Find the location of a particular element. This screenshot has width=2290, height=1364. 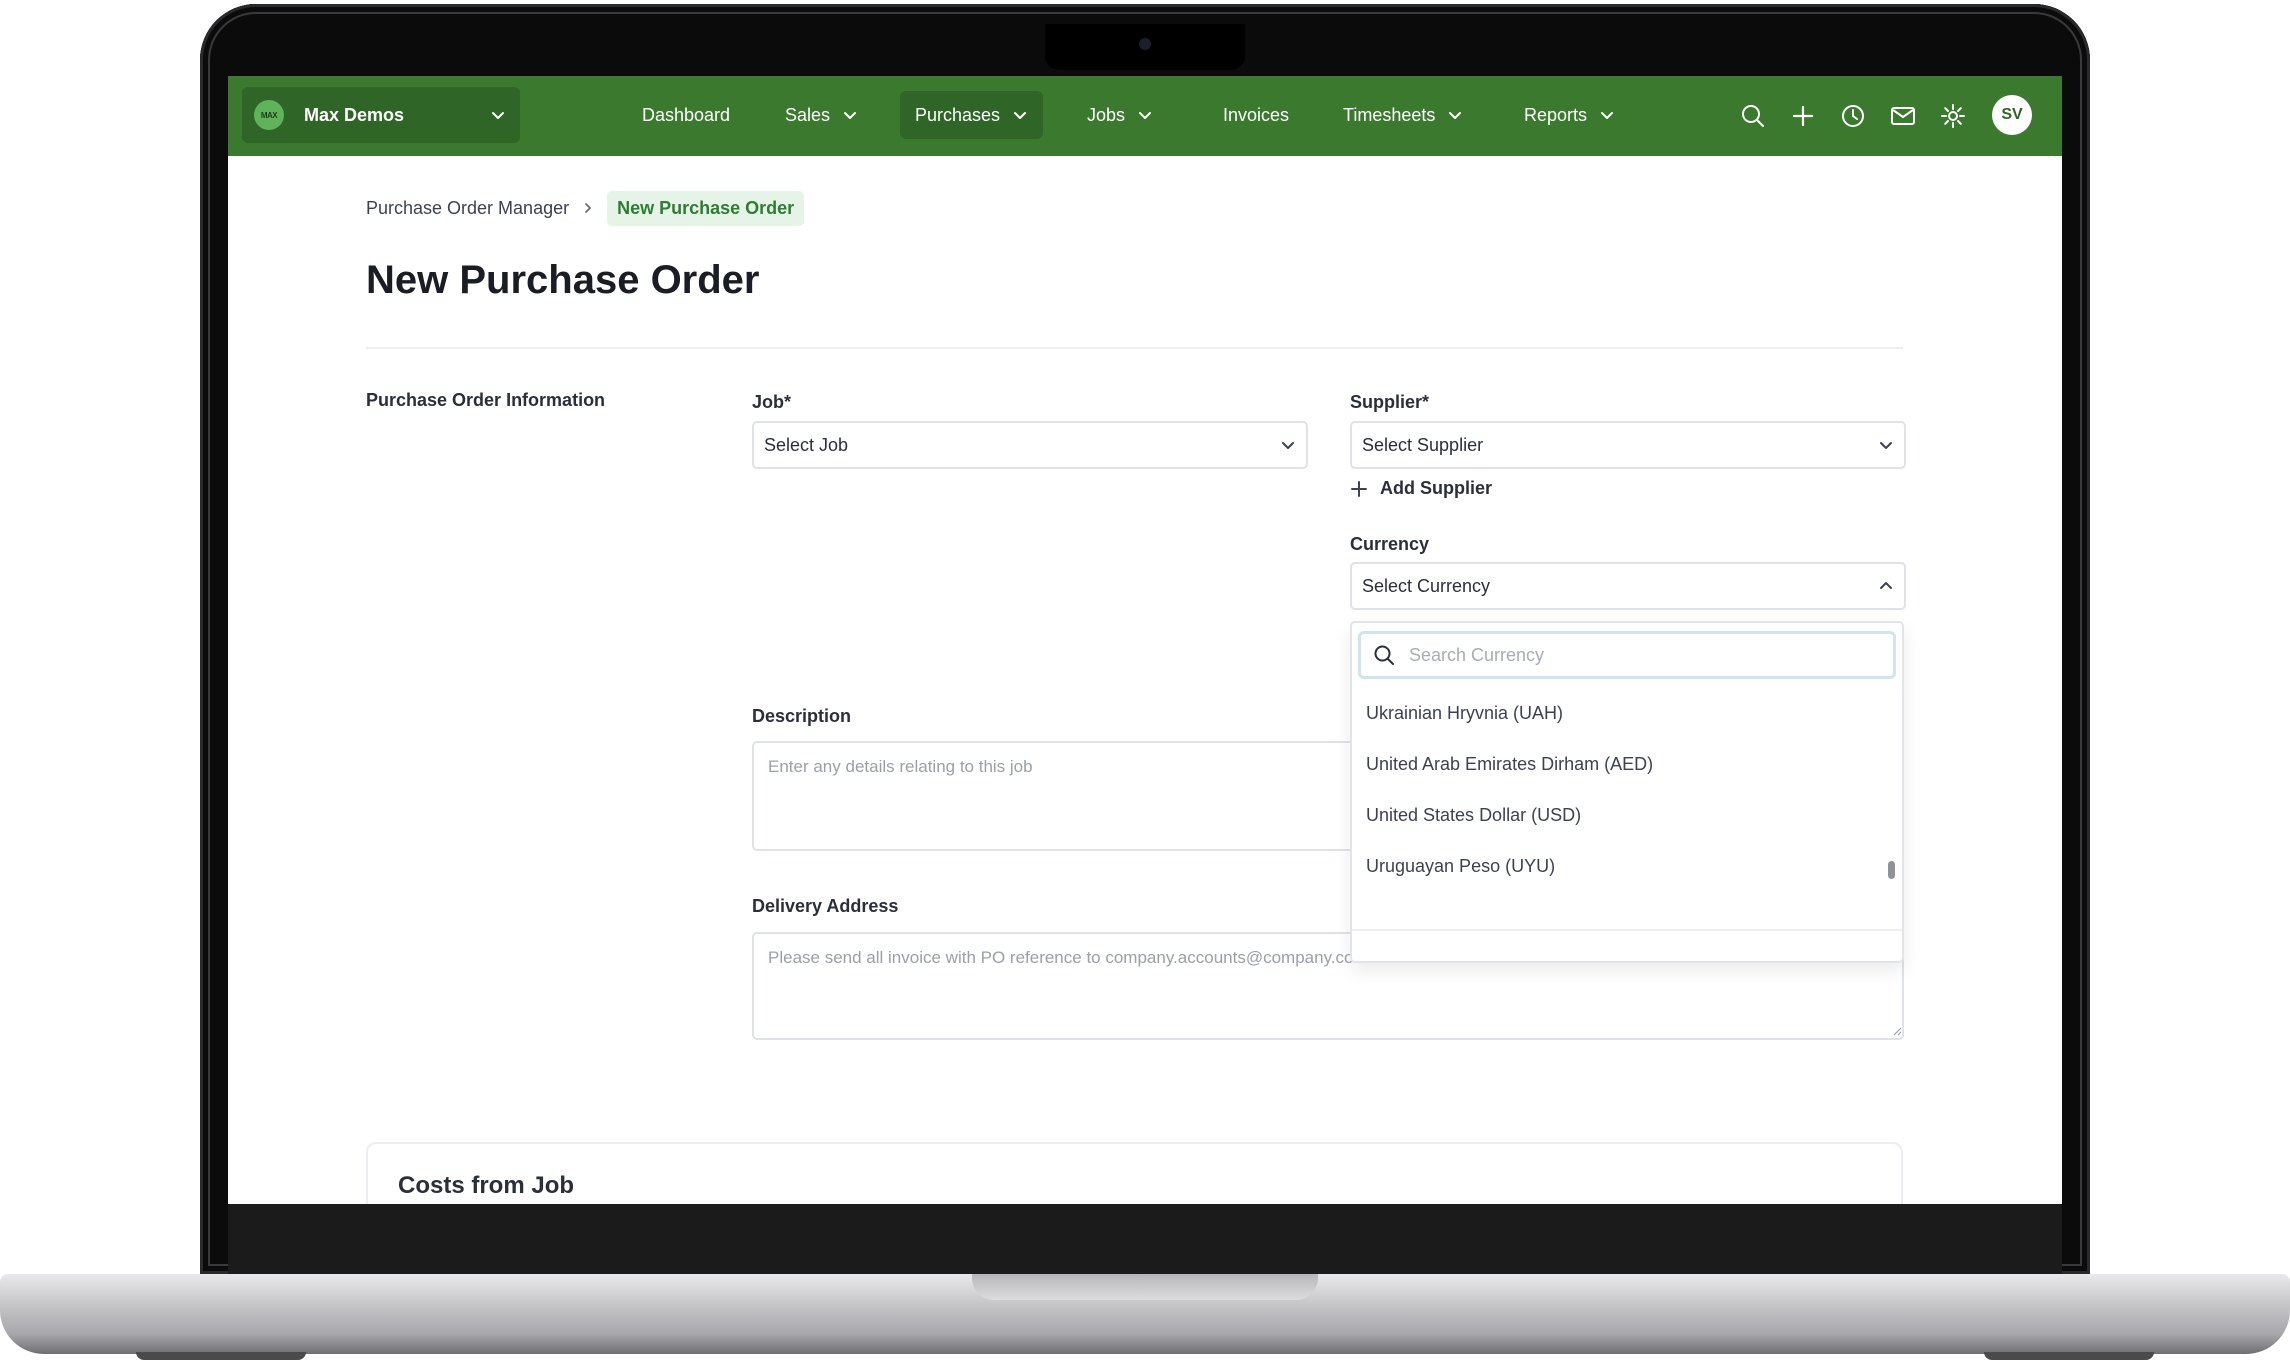

chevron-right-icon is located at coordinates (588, 208).